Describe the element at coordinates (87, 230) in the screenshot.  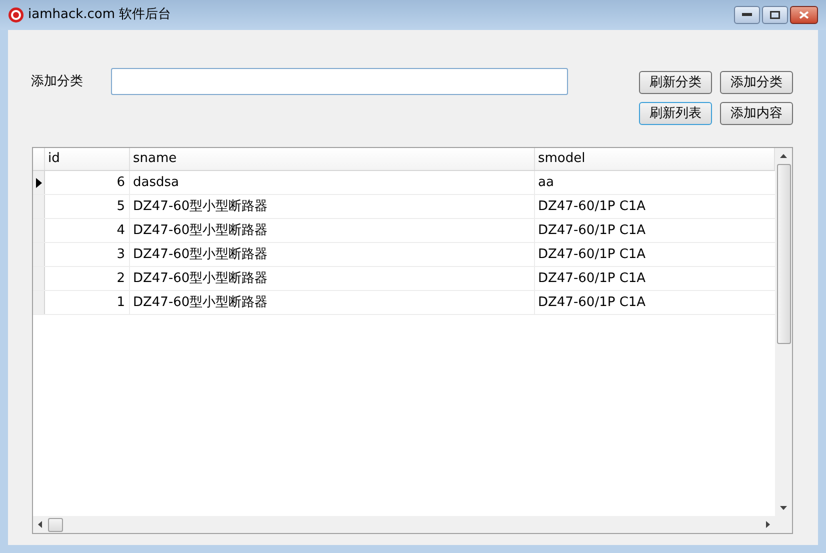
I see `table-cell: 4` at that location.